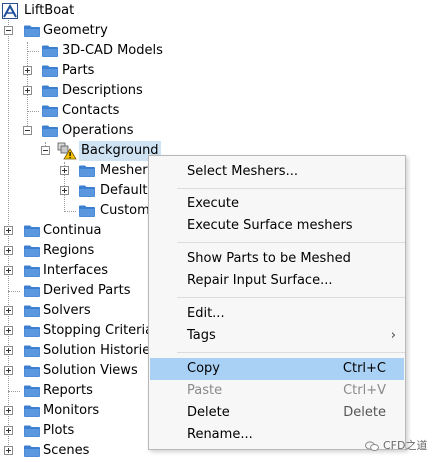 This screenshot has height=462, width=439. What do you see at coordinates (78, 70) in the screenshot?
I see `tree-item-label: Parts` at bounding box center [78, 70].